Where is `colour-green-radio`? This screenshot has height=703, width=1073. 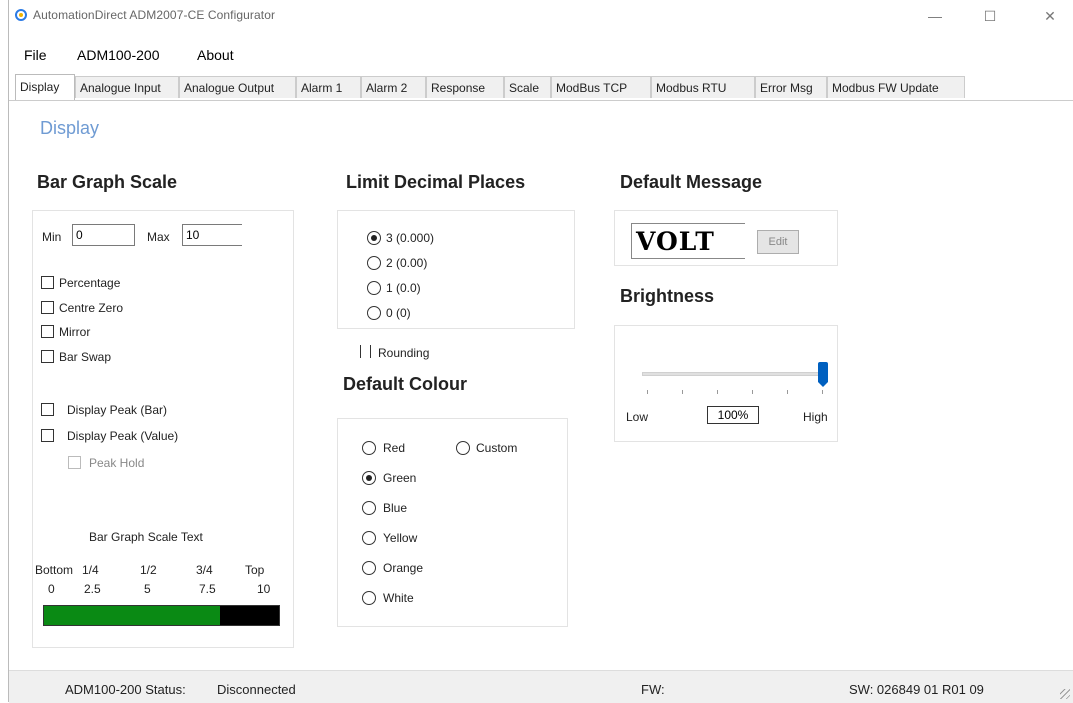
colour-green-radio is located at coordinates (369, 478).